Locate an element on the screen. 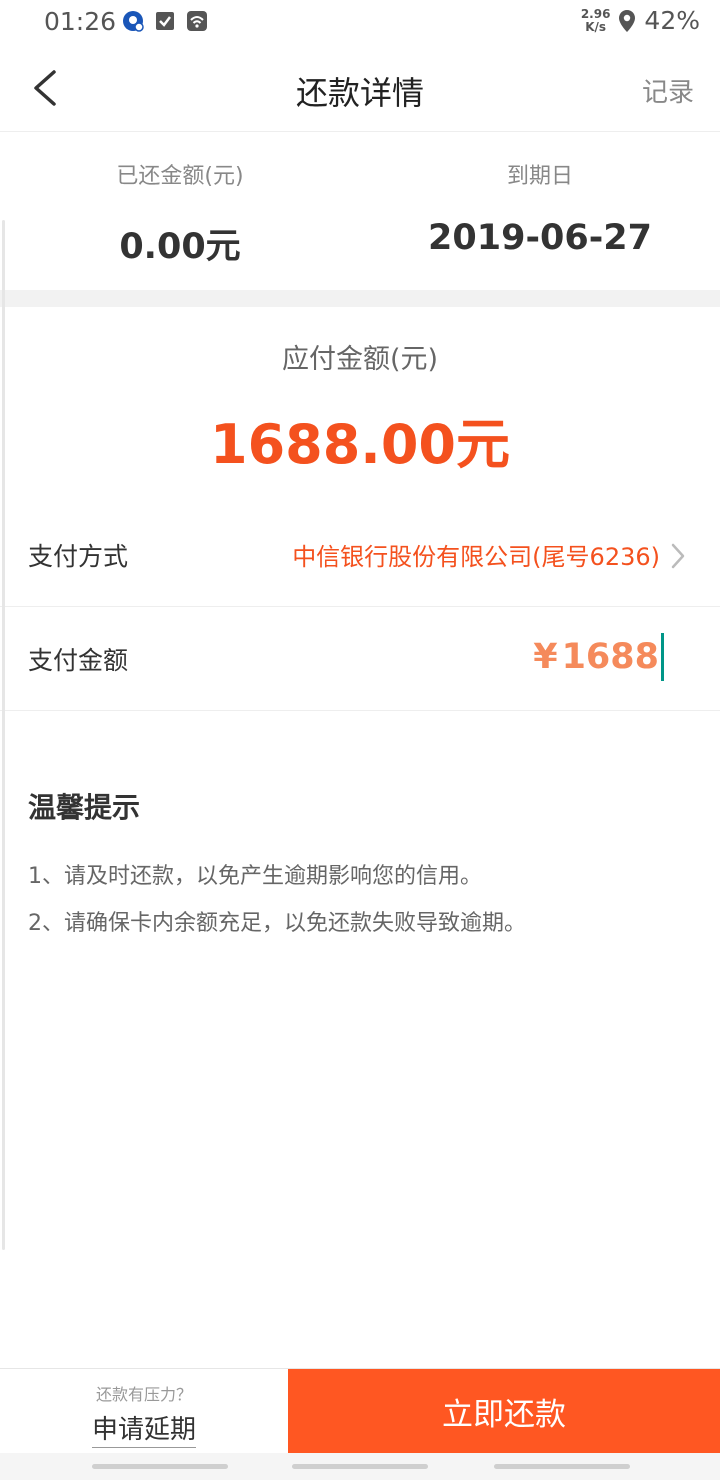 The image size is (720, 1480). payment-method-label: 支付方式 is located at coordinates (78, 556).